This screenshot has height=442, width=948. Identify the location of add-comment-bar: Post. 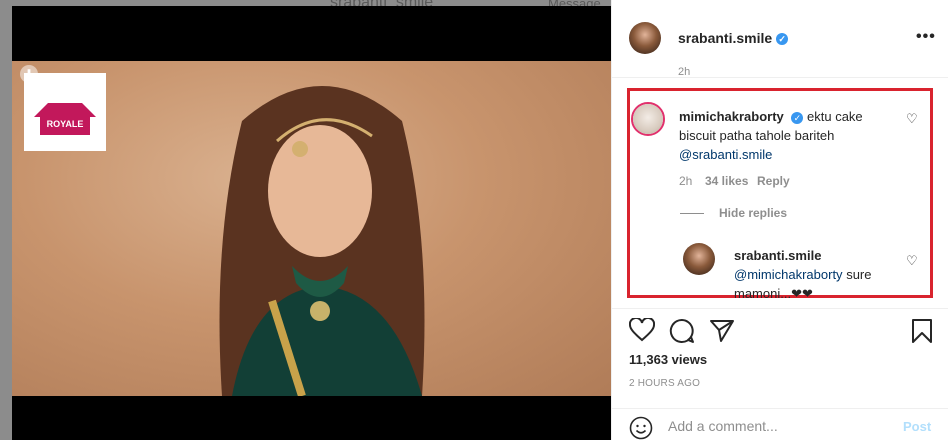
(780, 425).